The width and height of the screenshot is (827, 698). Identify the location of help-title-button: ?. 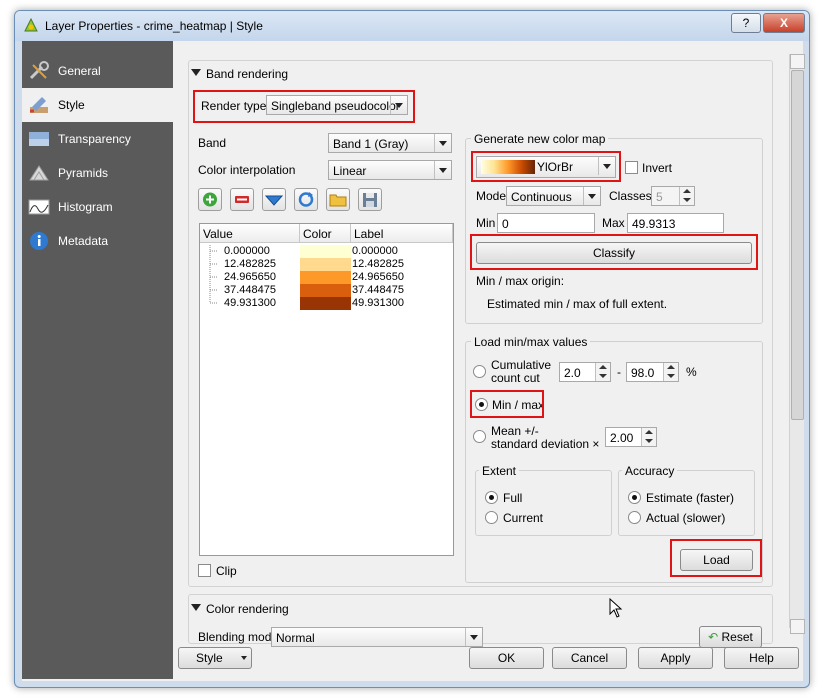
(746, 23).